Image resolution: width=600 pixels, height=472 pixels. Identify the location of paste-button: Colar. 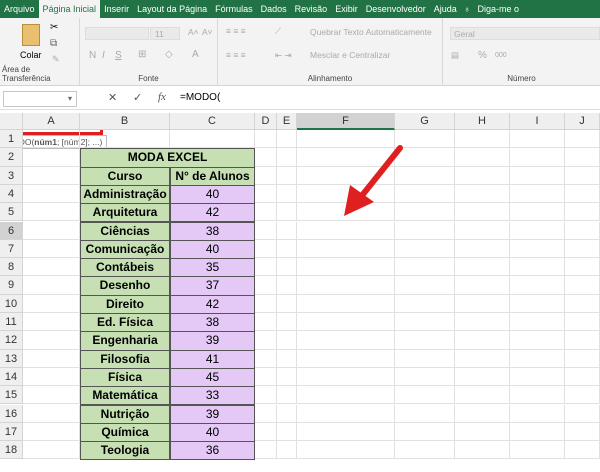
(31, 55).